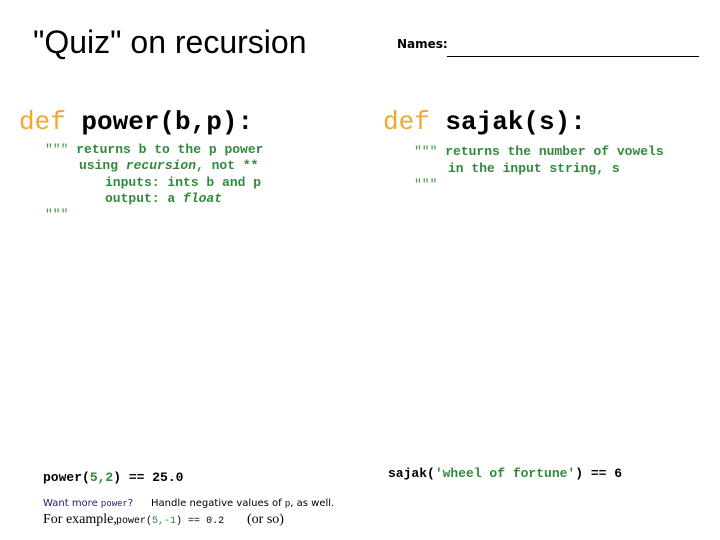 The height and width of the screenshot is (540, 720). I want to click on sajak-signature: def sajak(s):, so click(484, 122).